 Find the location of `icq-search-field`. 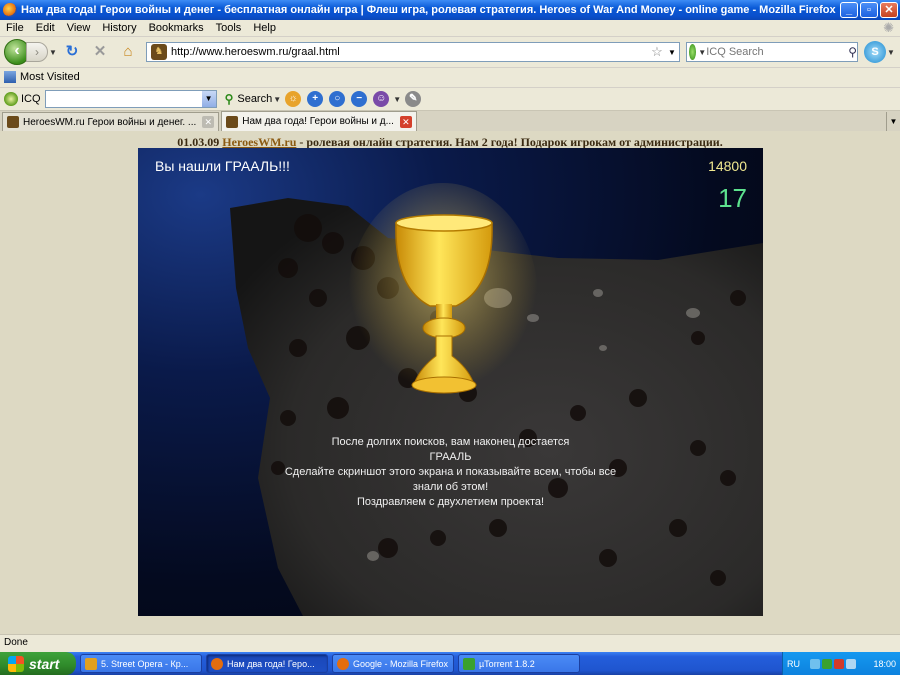

icq-search-field is located at coordinates (124, 99).